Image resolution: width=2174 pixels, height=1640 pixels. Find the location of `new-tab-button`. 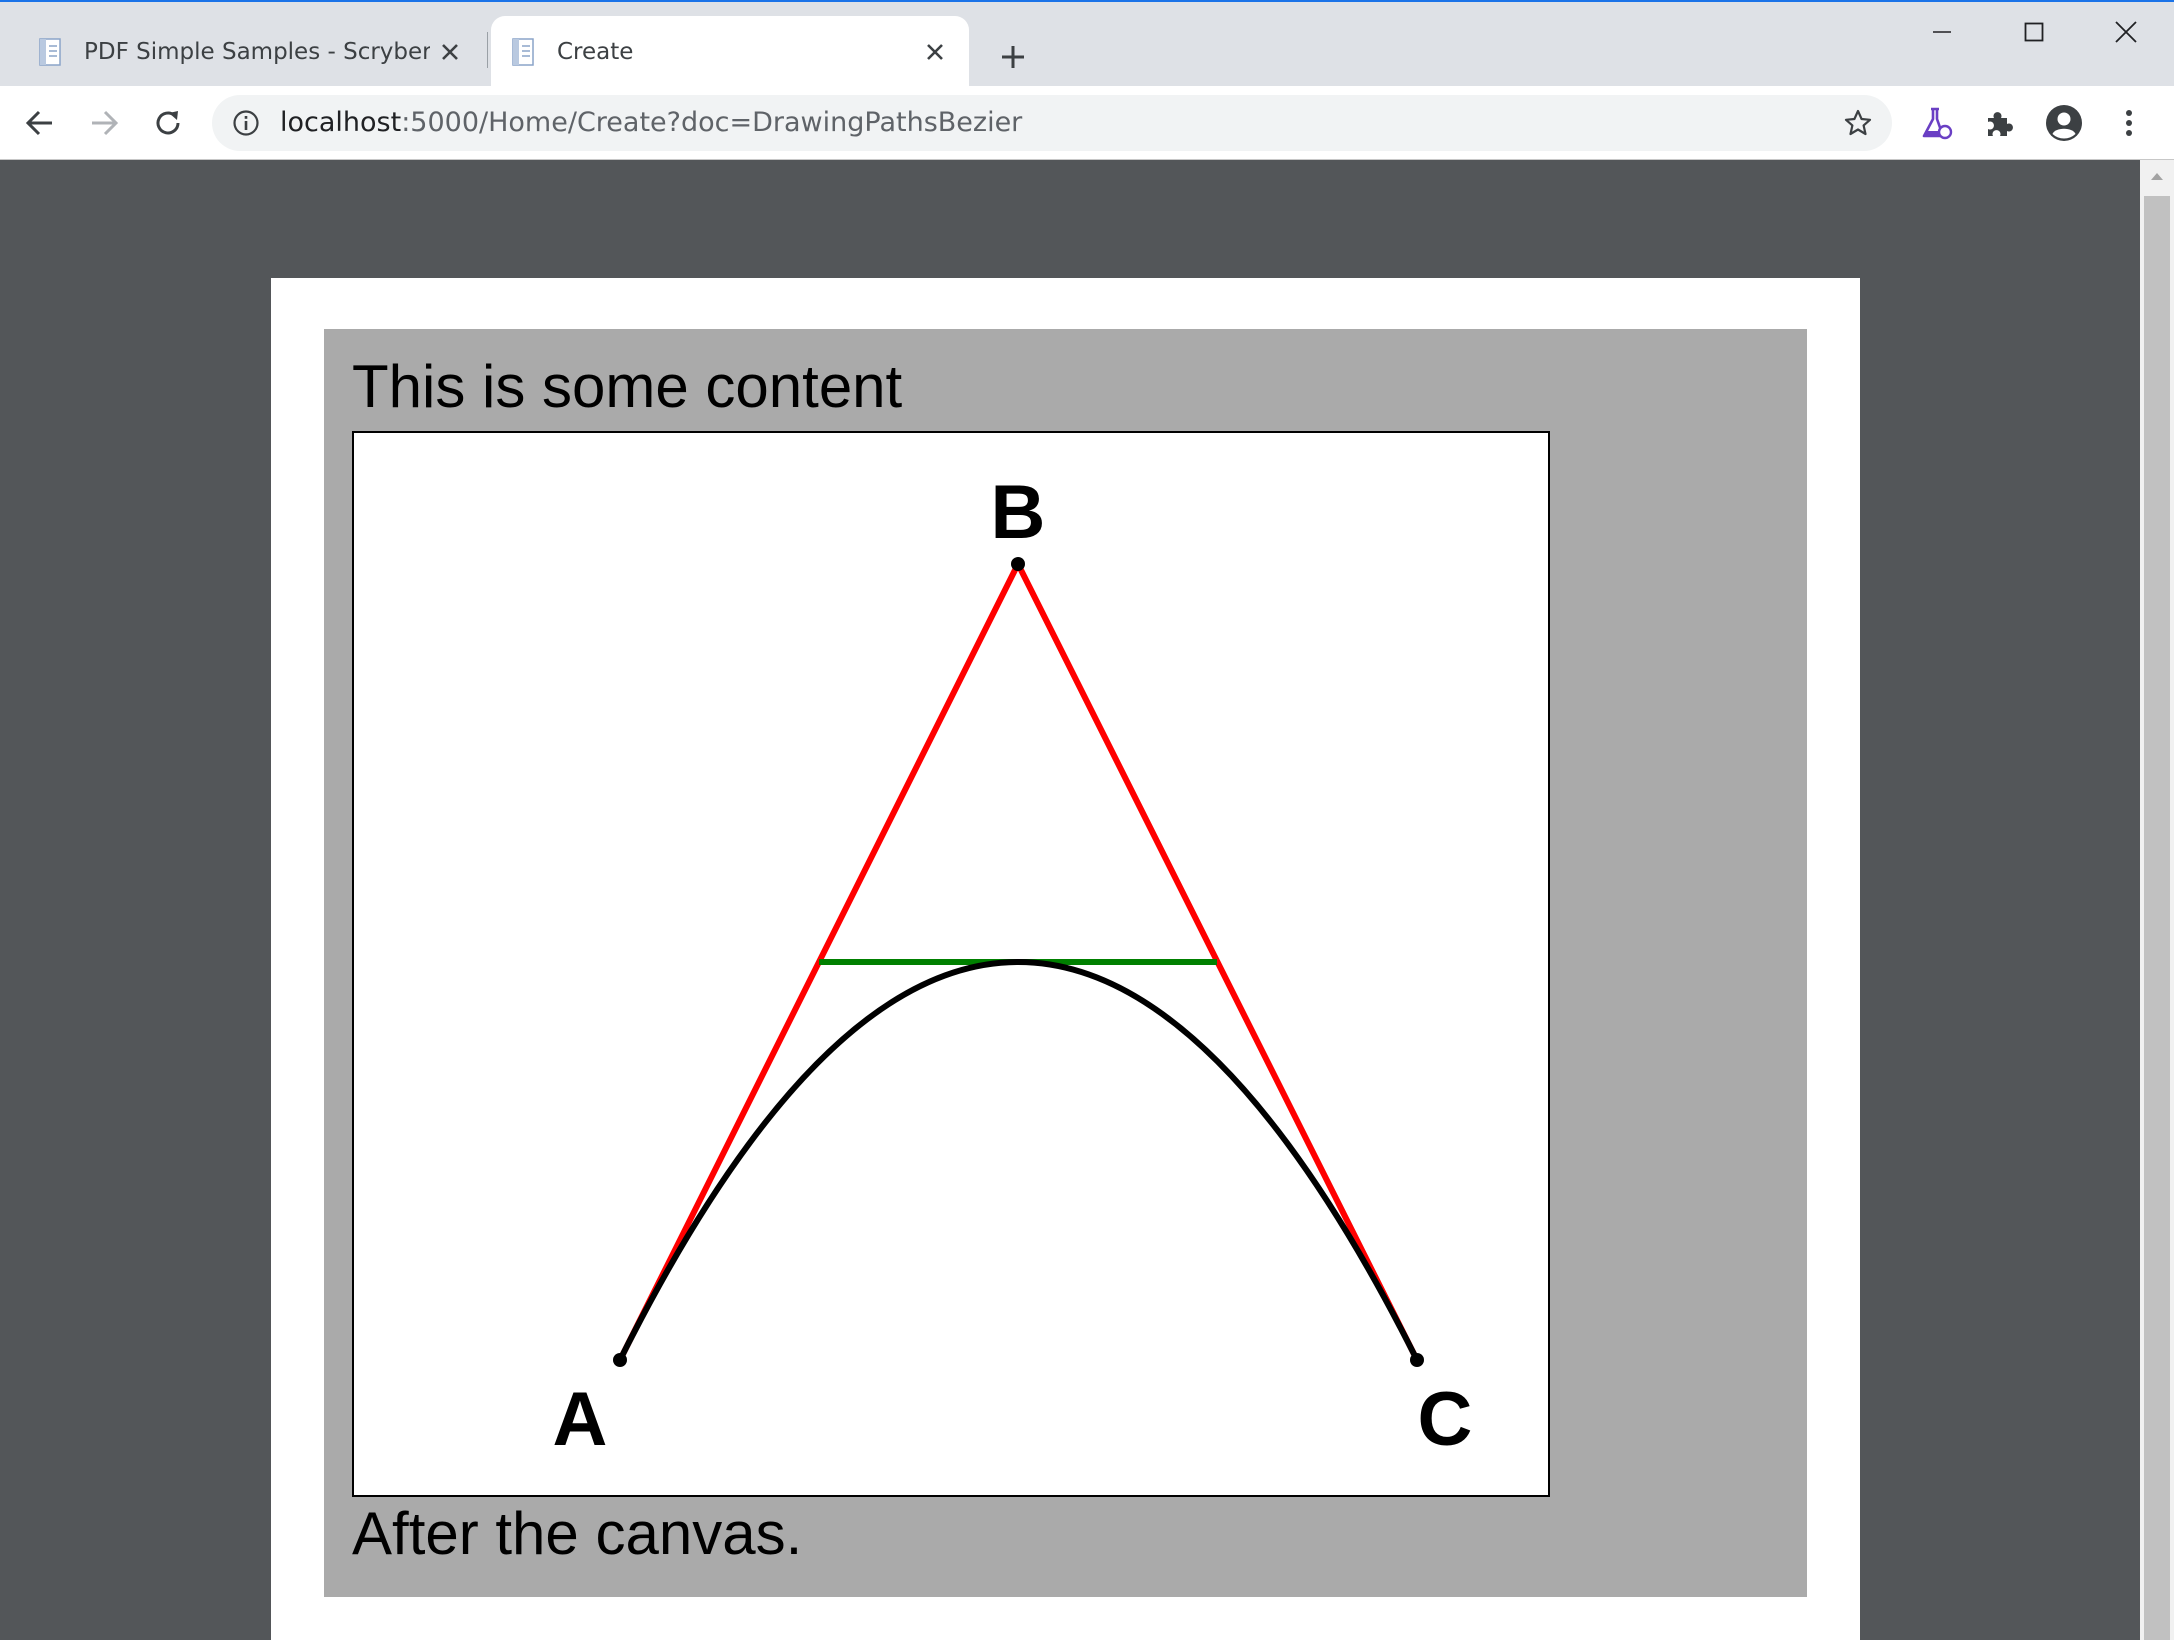

new-tab-button is located at coordinates (1013, 57).